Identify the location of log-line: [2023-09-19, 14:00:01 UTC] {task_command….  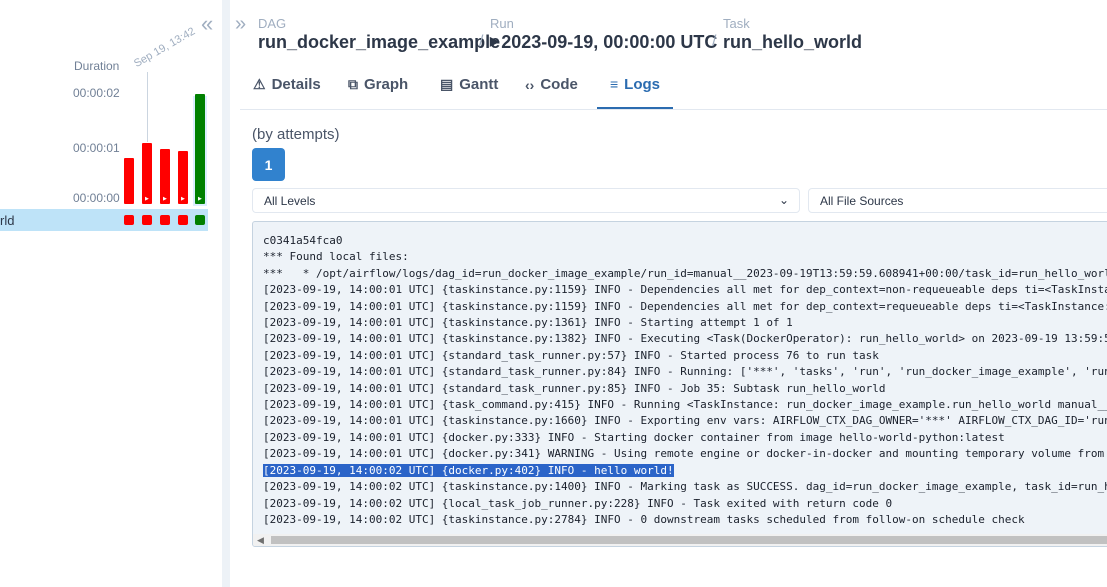
(685, 405).